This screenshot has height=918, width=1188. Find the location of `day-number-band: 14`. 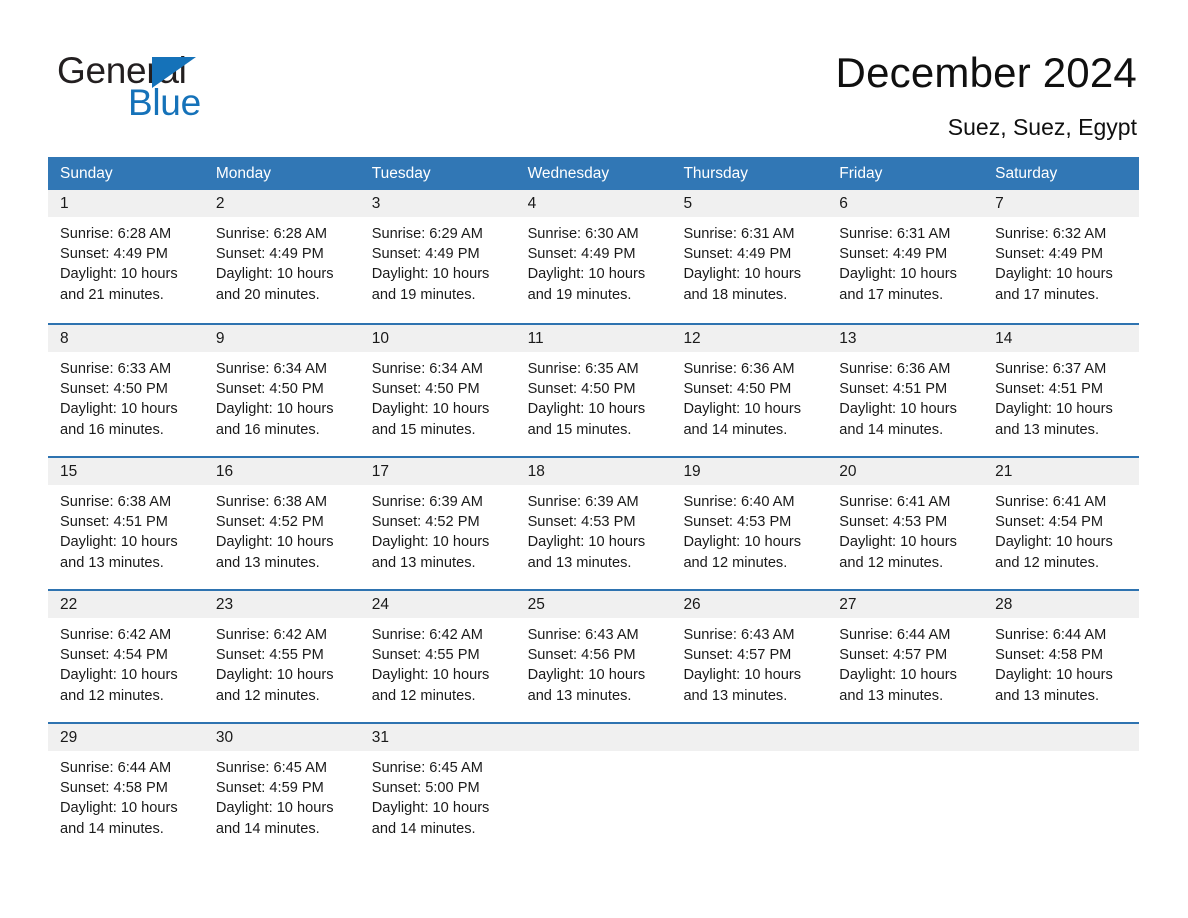

day-number-band: 14 is located at coordinates (1061, 338).